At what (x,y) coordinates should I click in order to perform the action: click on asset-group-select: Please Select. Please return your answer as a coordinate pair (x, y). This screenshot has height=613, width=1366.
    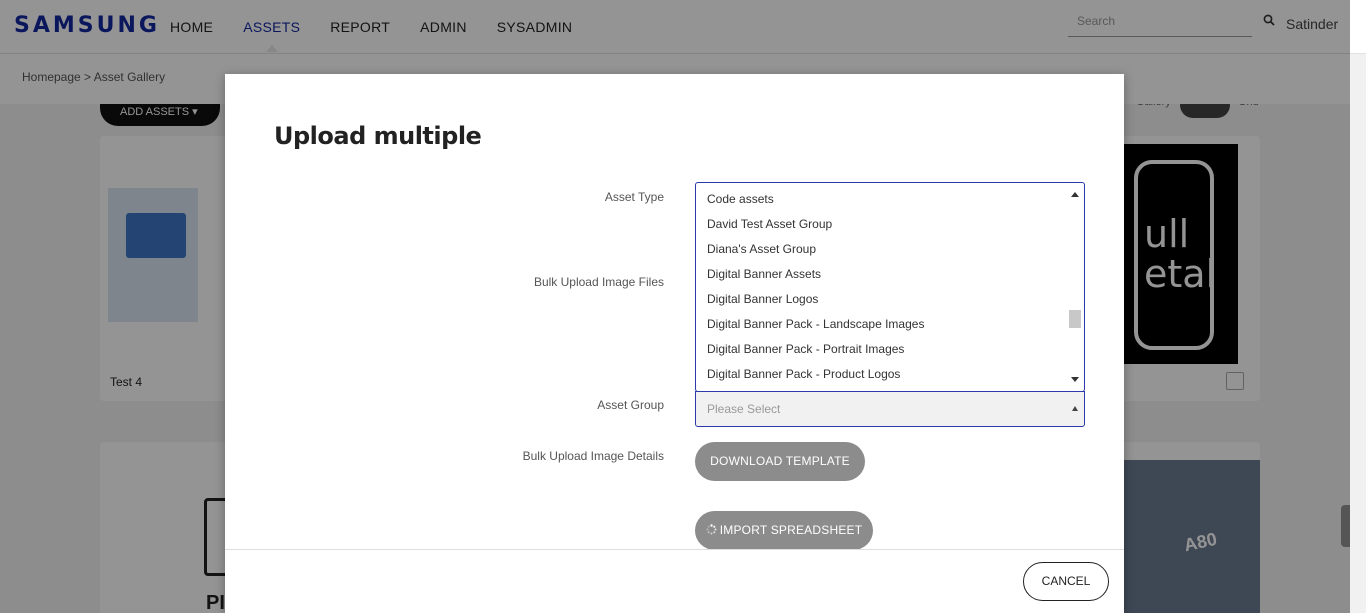
    Looking at the image, I should click on (890, 409).